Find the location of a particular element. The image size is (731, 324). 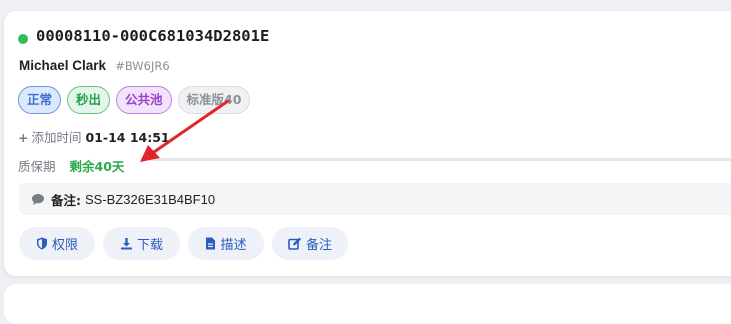

permission-button: 权限 is located at coordinates (57, 243).